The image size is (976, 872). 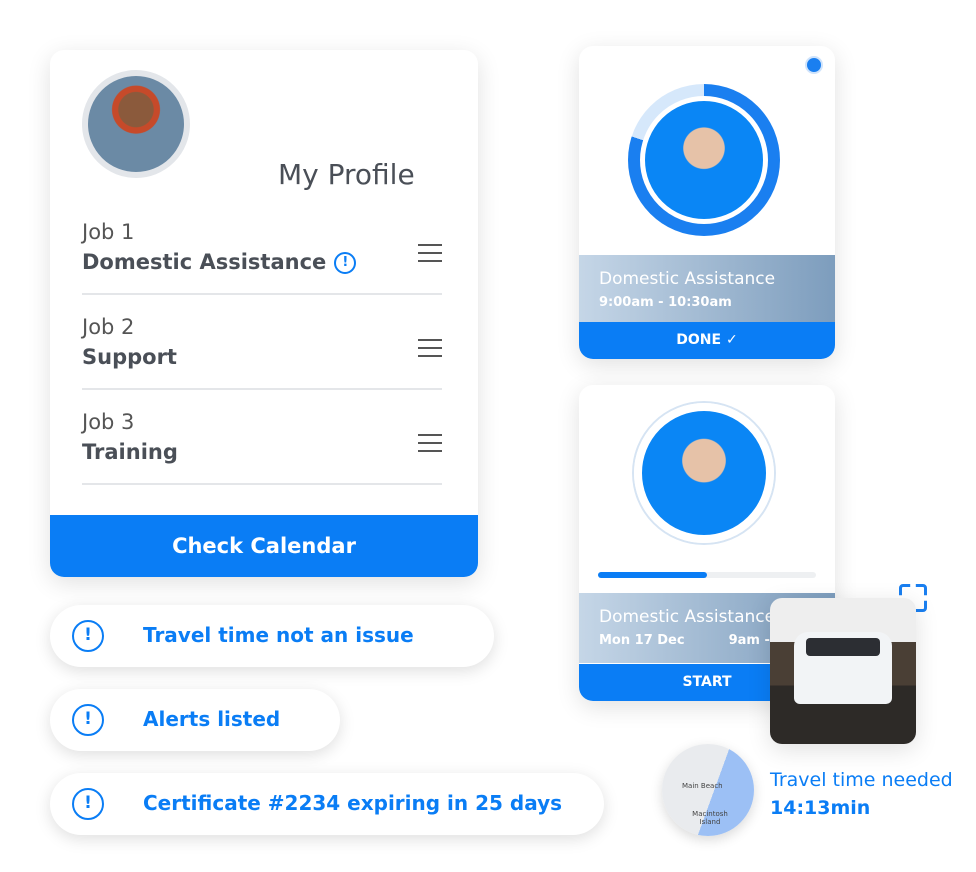 I want to click on job-title: Training, so click(x=130, y=452).